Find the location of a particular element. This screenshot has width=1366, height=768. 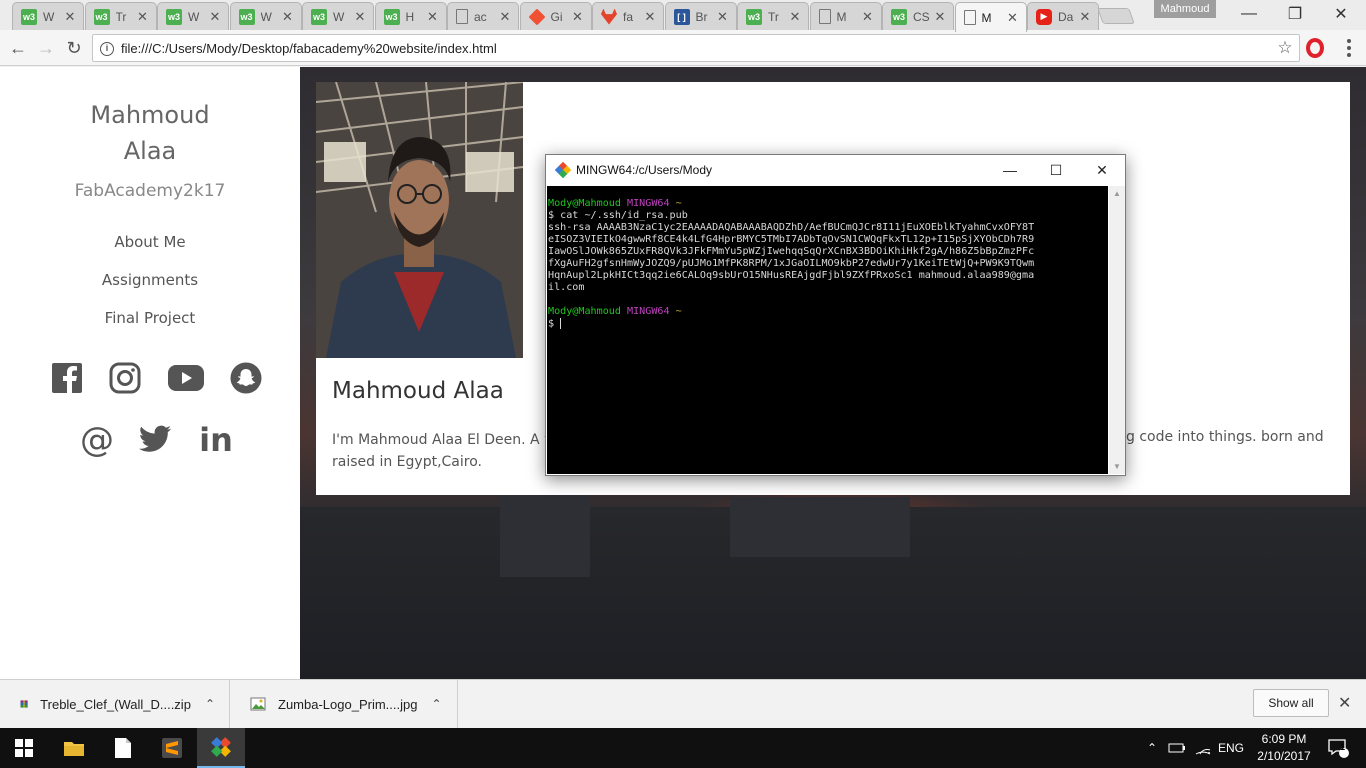

git-bash-icon is located at coordinates (563, 170).